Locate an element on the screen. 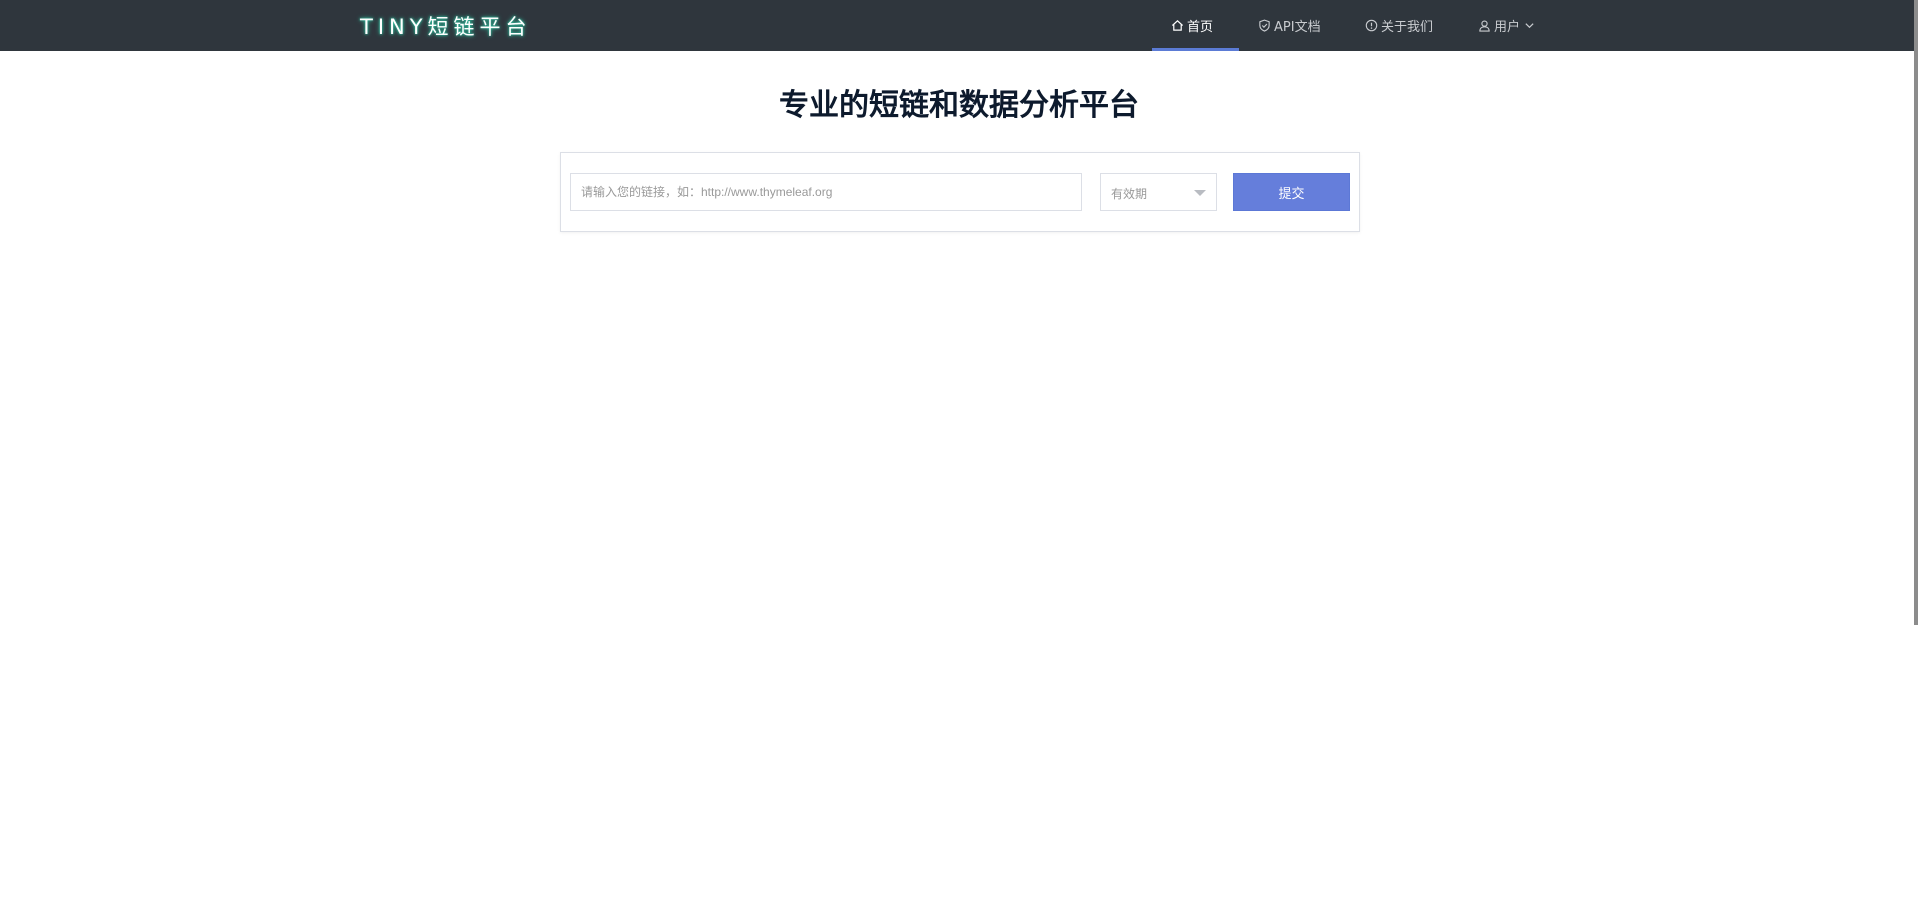 The image size is (1918, 916). nav-item-user-menu: 用户 is located at coordinates (1508, 25).